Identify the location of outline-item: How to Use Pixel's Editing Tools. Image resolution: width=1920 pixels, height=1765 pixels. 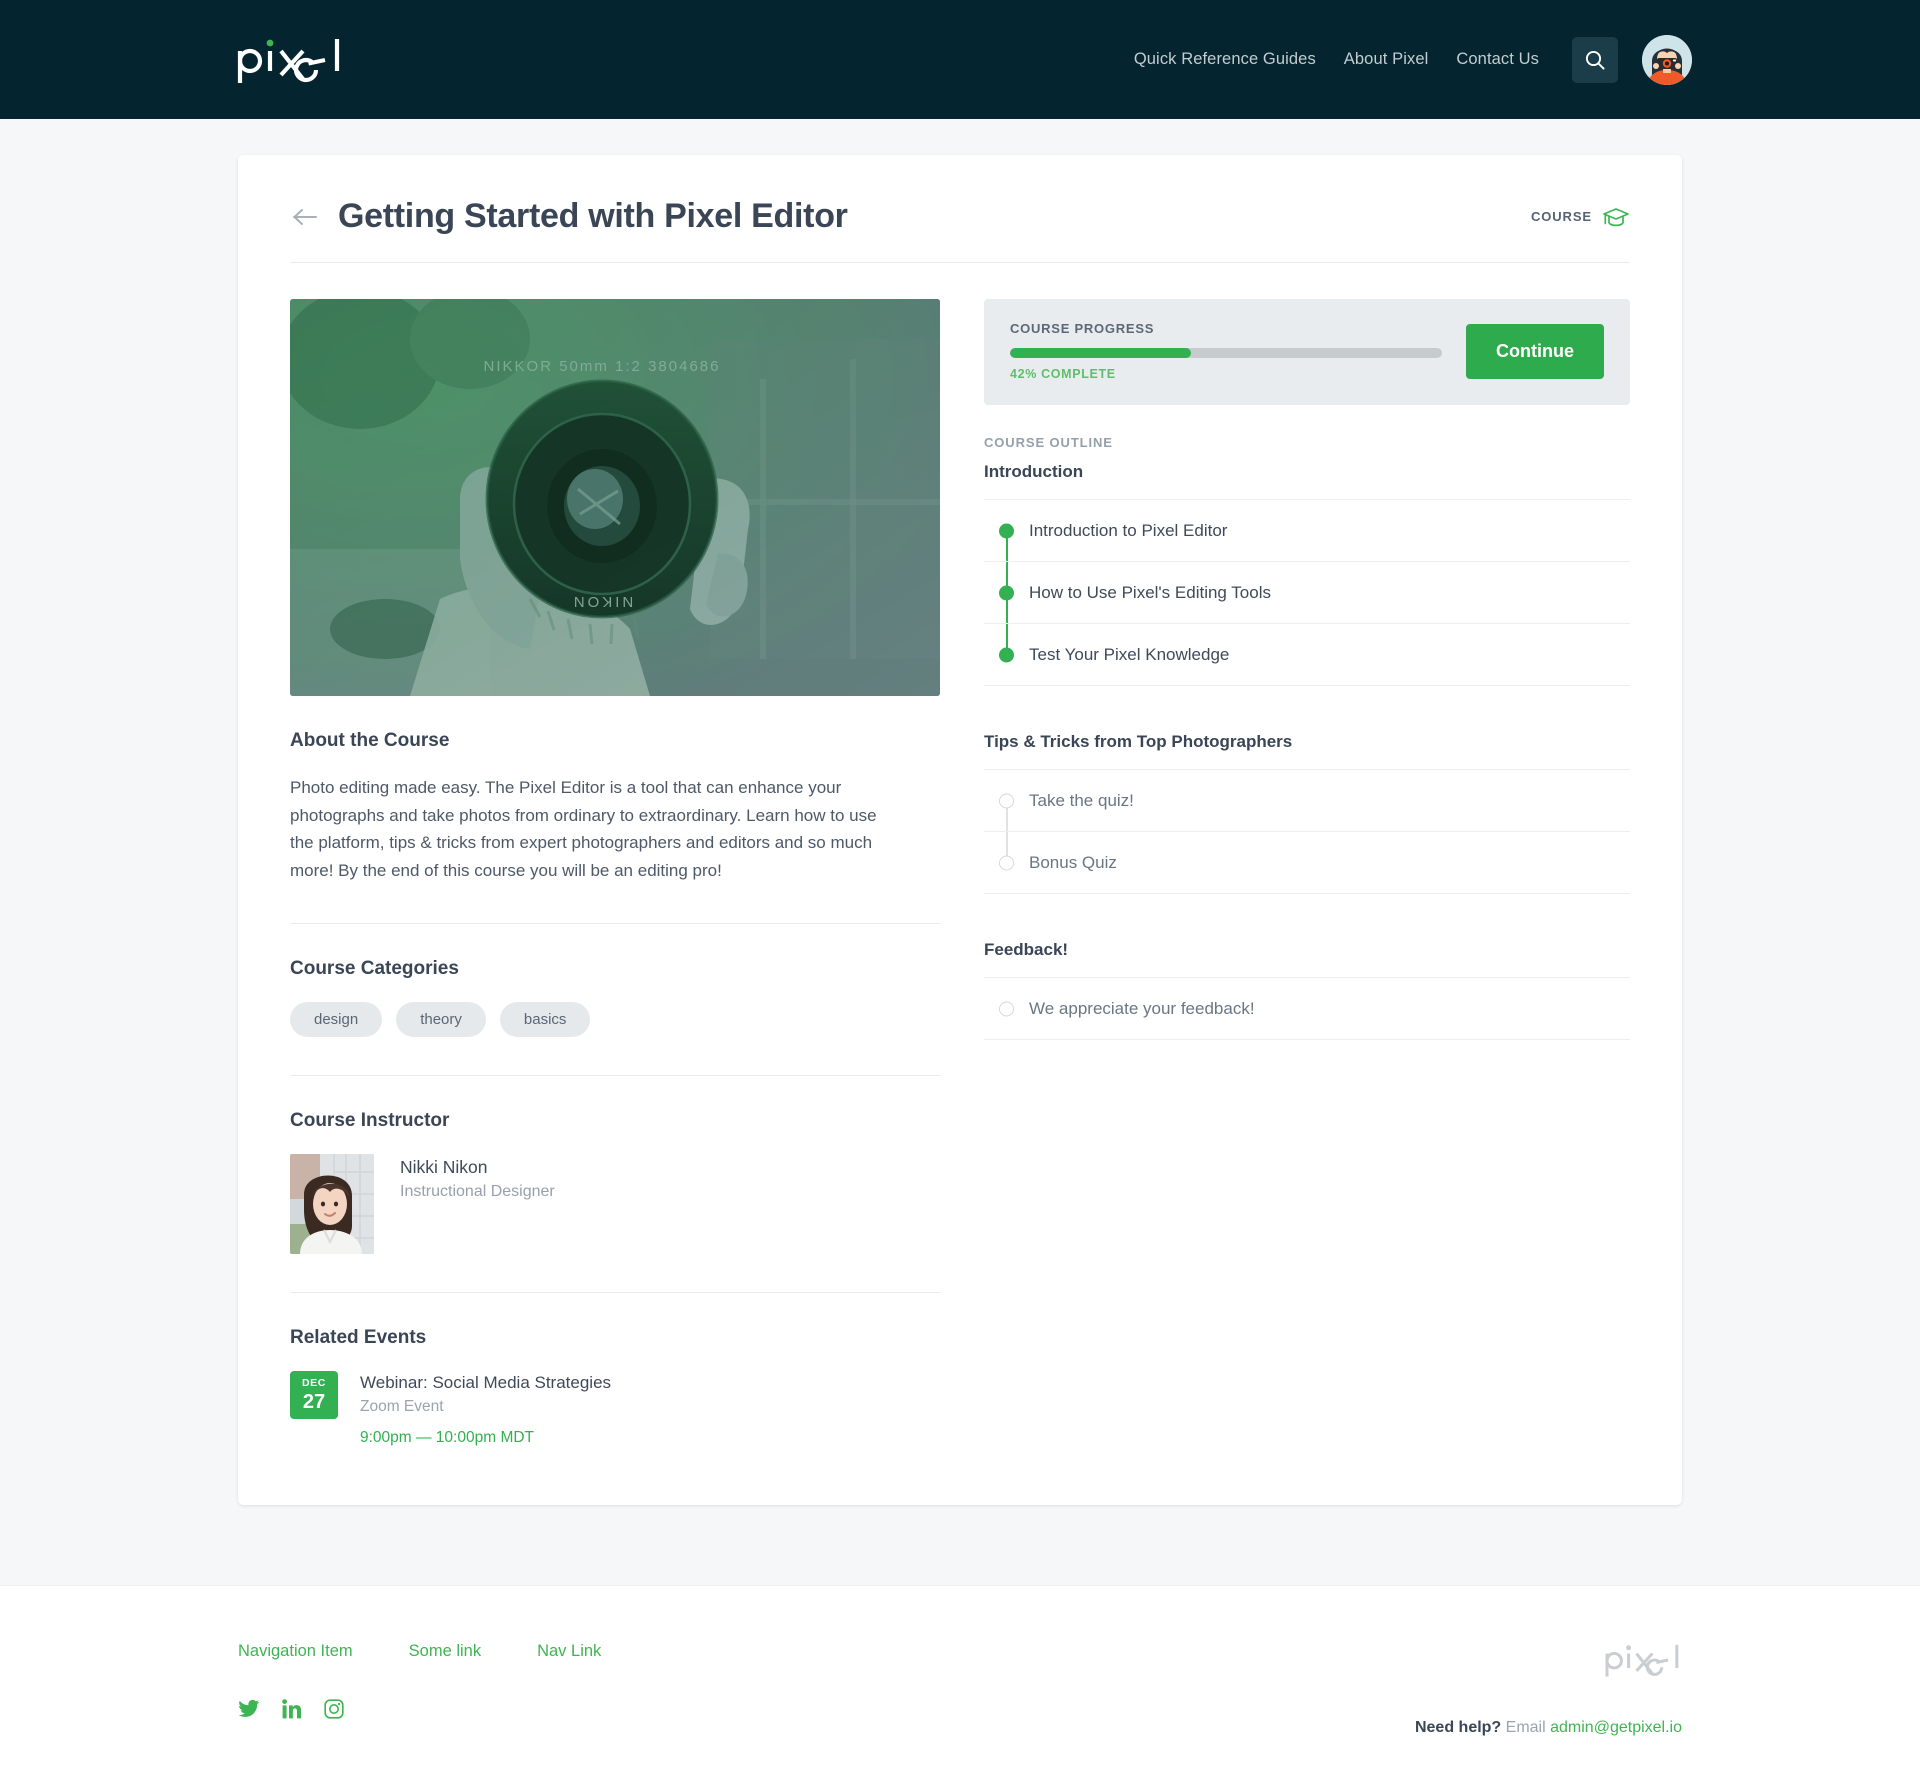
(1307, 593).